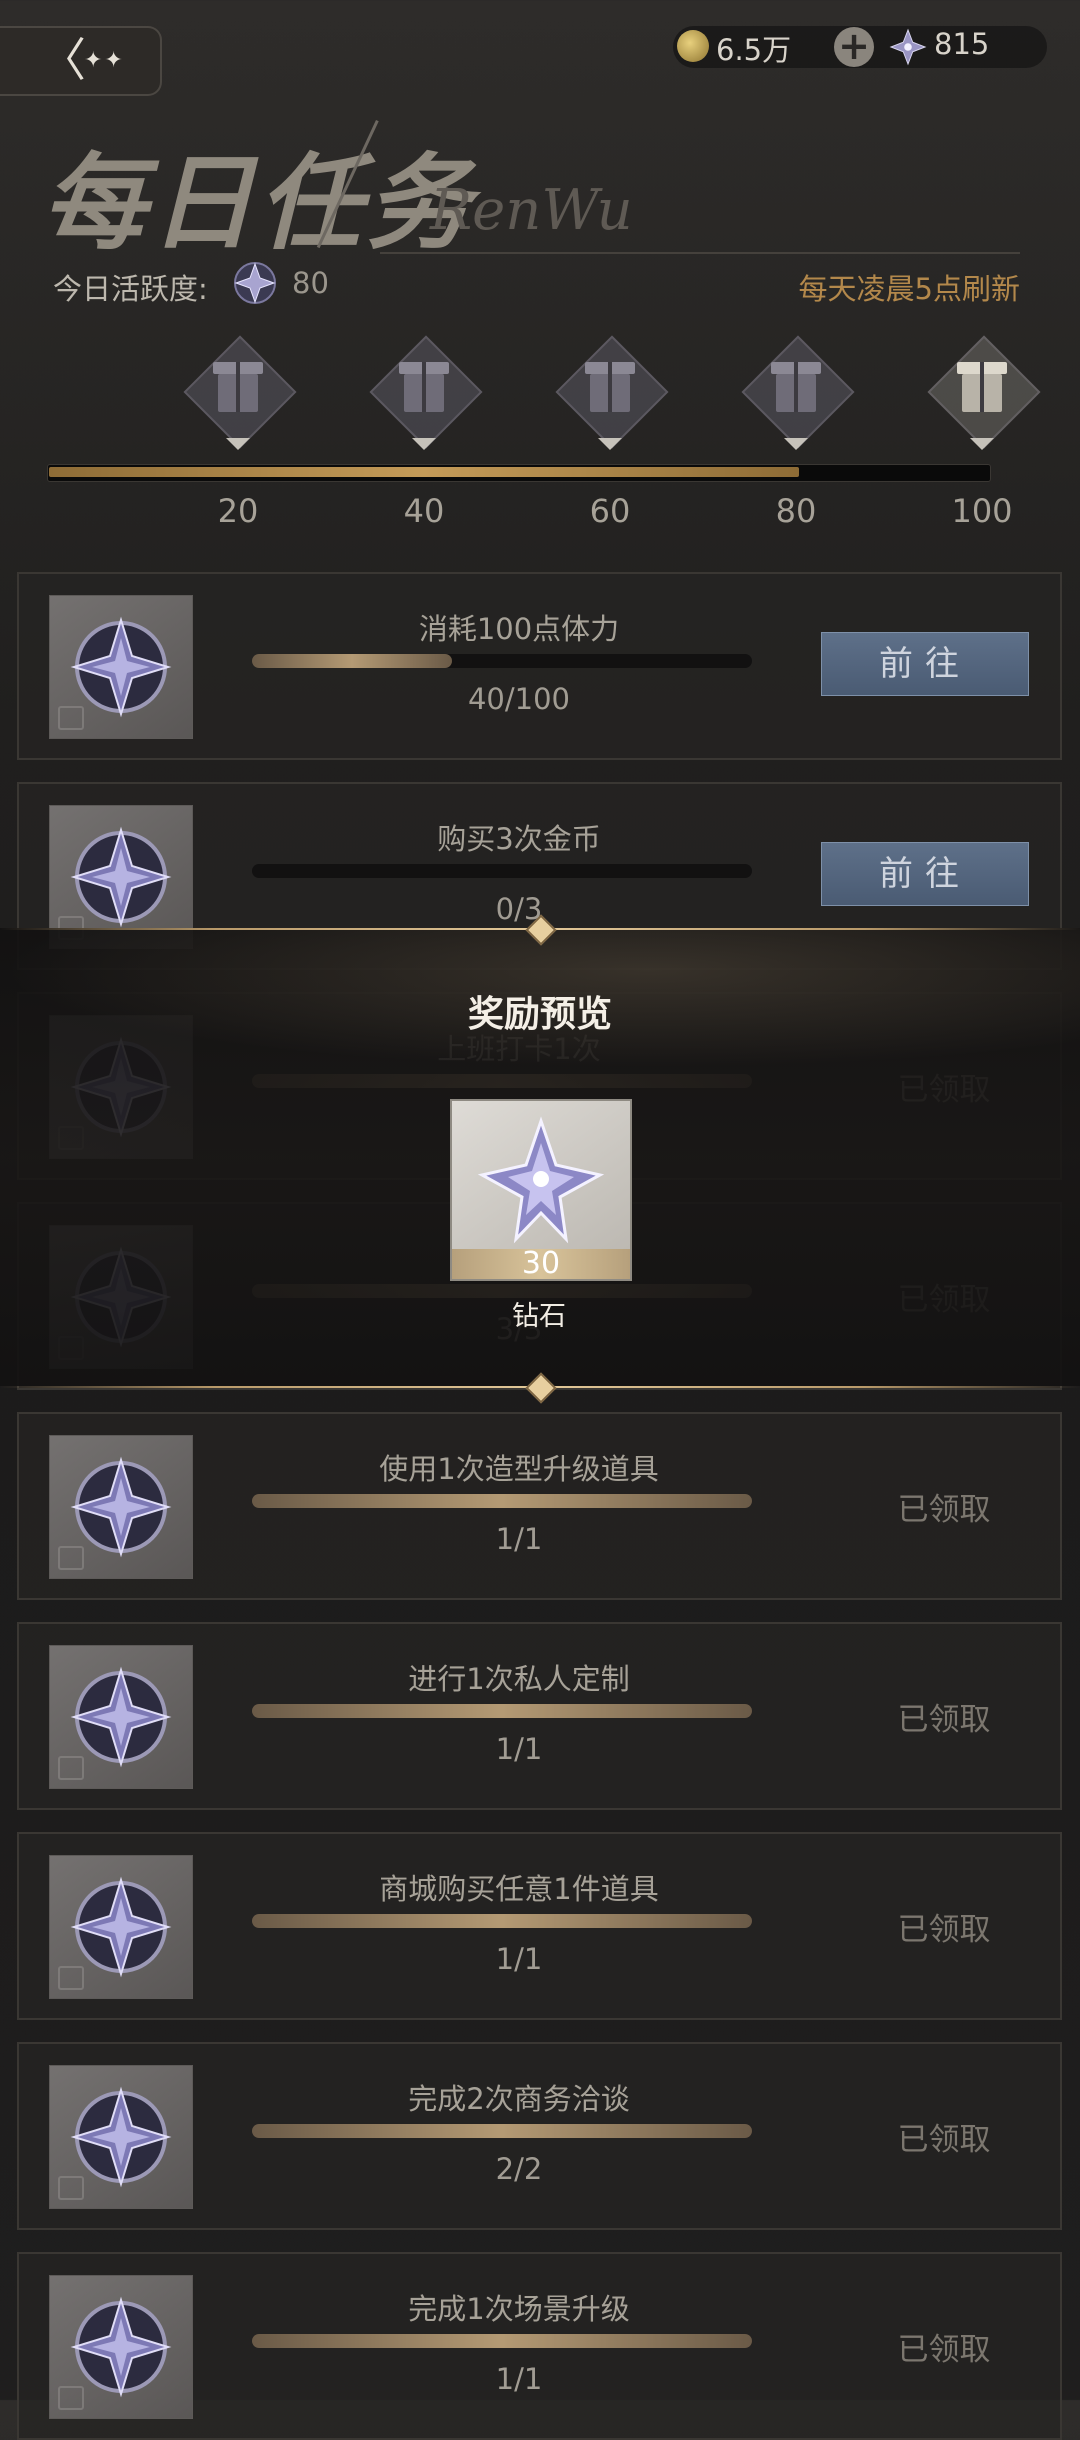 The image size is (1080, 2440). What do you see at coordinates (519, 2169) in the screenshot?
I see `task-progress-count: 2/2` at bounding box center [519, 2169].